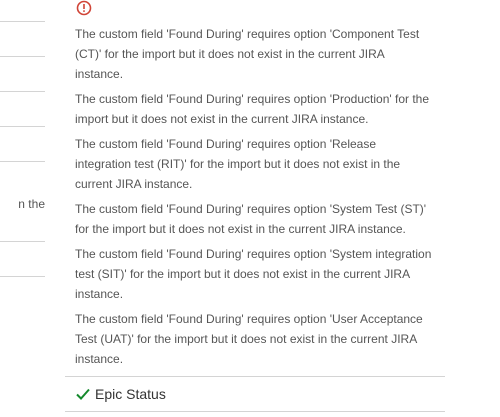 The height and width of the screenshot is (417, 500). I want to click on field-label: Epic Status, so click(130, 394).